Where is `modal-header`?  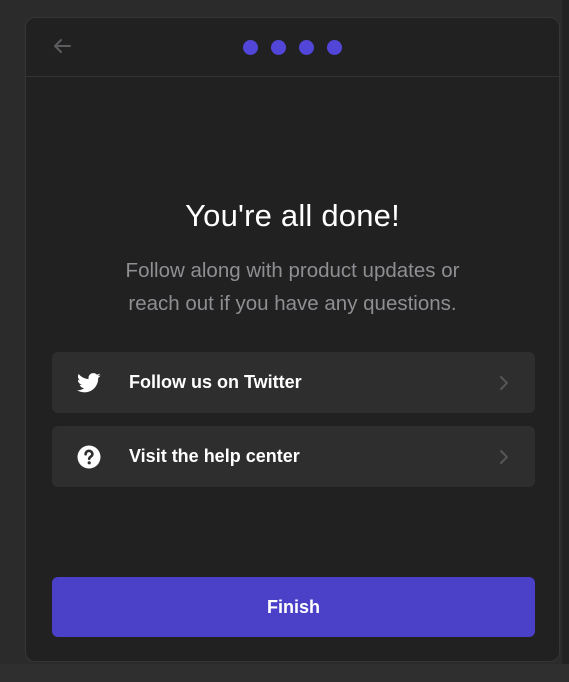
modal-header is located at coordinates (292, 47).